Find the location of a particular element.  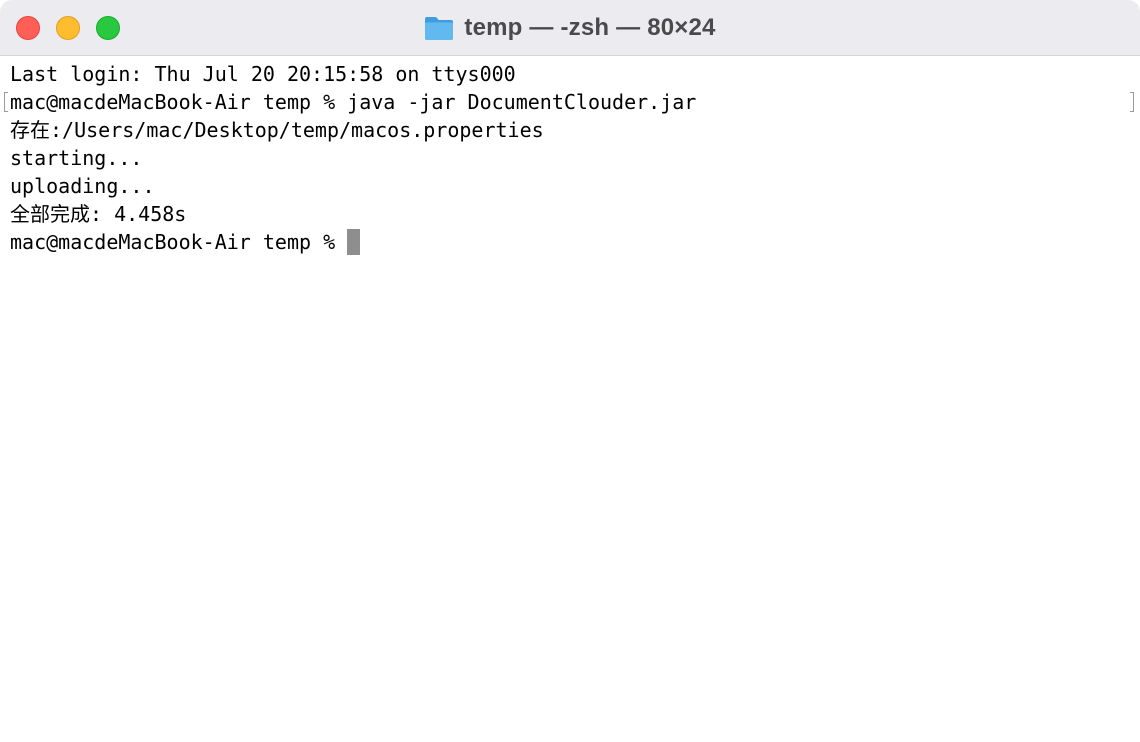

folder-icon is located at coordinates (439, 28).